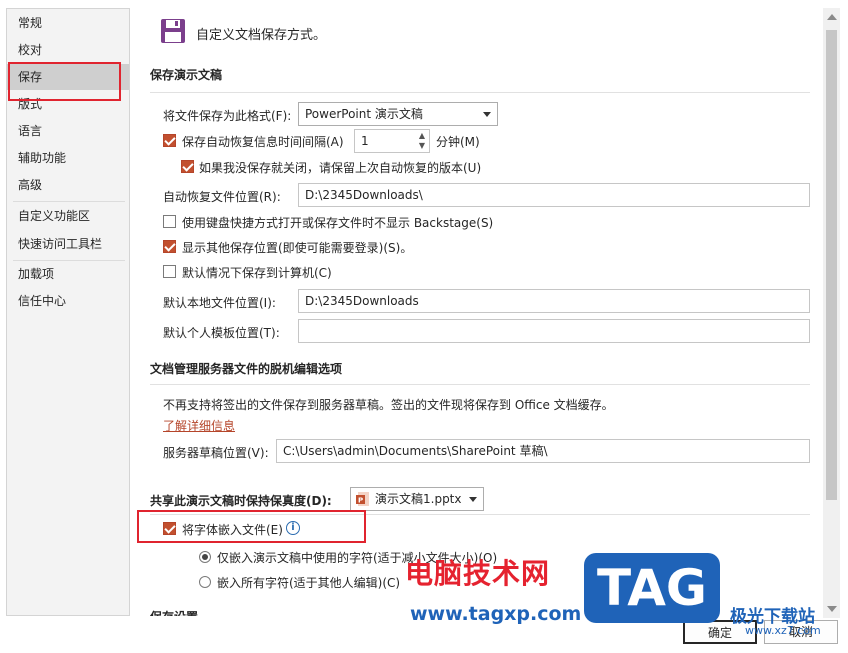  What do you see at coordinates (205, 557) in the screenshot?
I see `embed-used-chars-radio` at bounding box center [205, 557].